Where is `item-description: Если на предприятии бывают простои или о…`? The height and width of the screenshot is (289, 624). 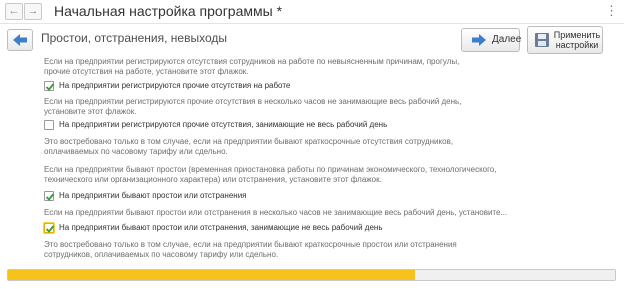 item-description: Если на предприятии бывают простои или о… is located at coordinates (276, 212).